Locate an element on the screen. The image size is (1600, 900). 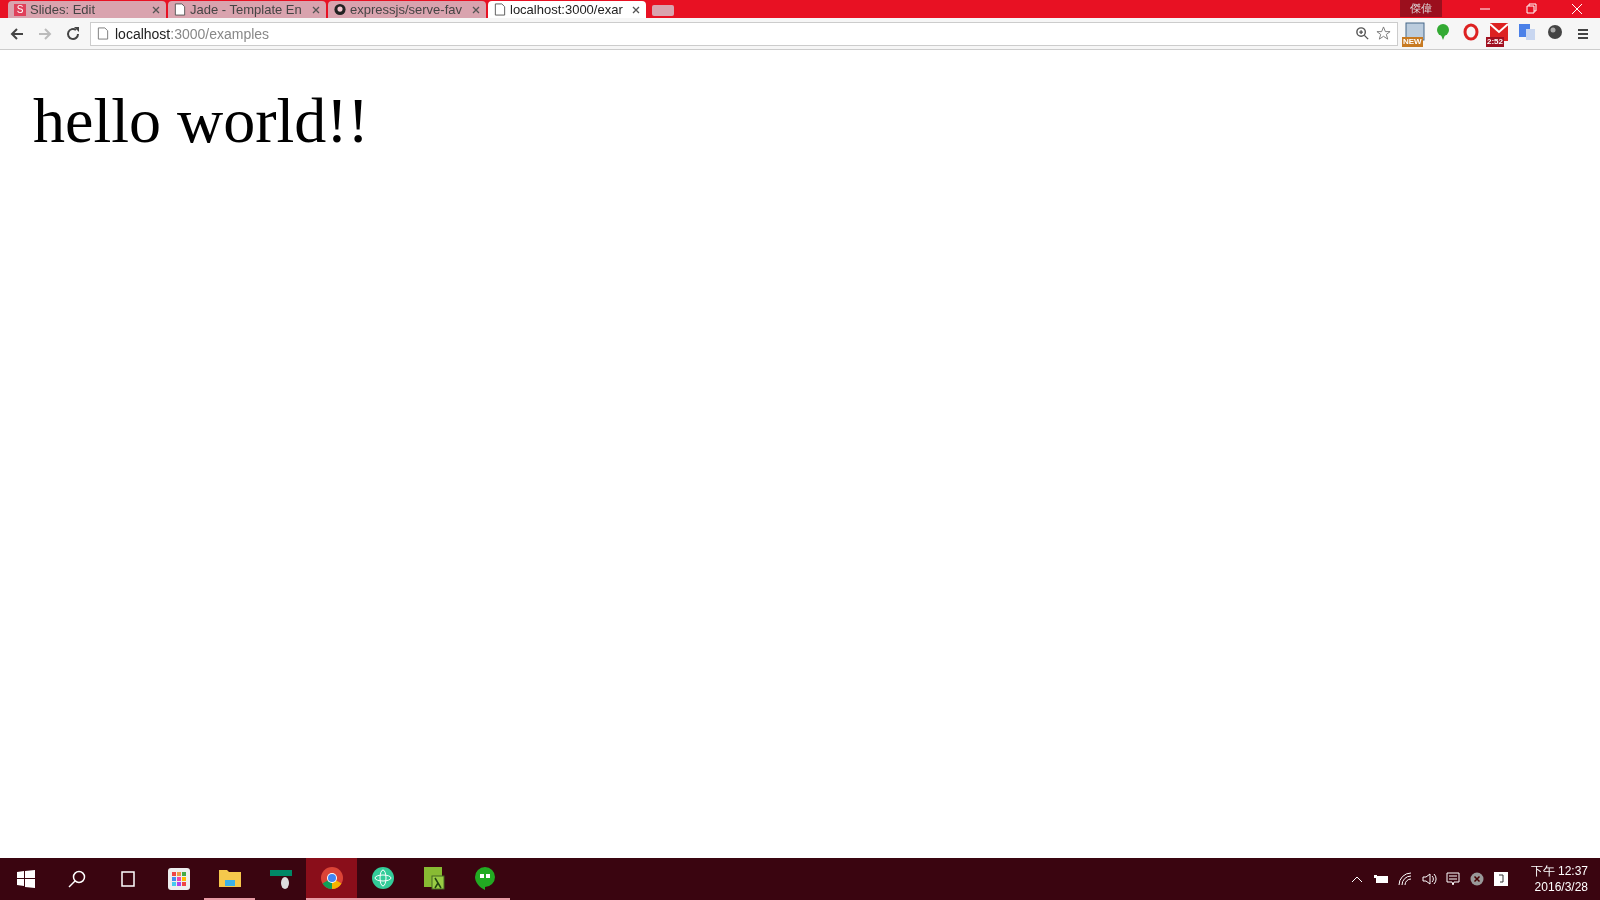
reload-icon is located at coordinates (73, 33).